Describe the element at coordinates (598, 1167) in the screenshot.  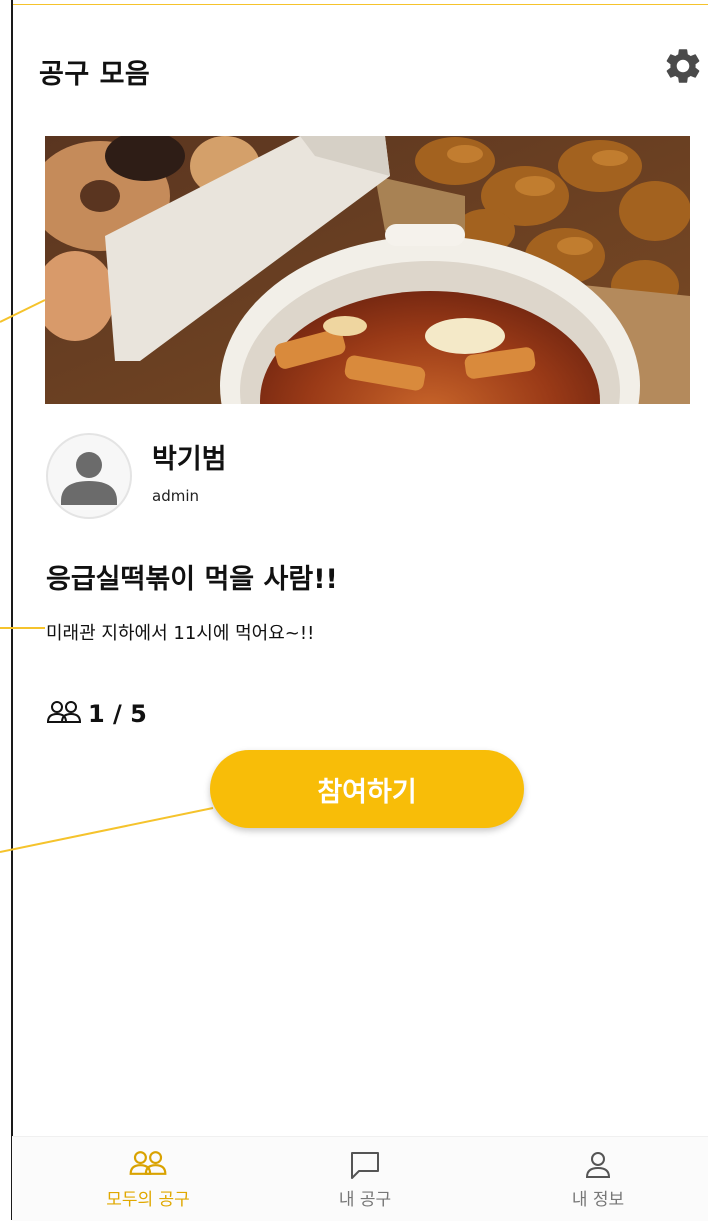
I see `person-icon` at that location.